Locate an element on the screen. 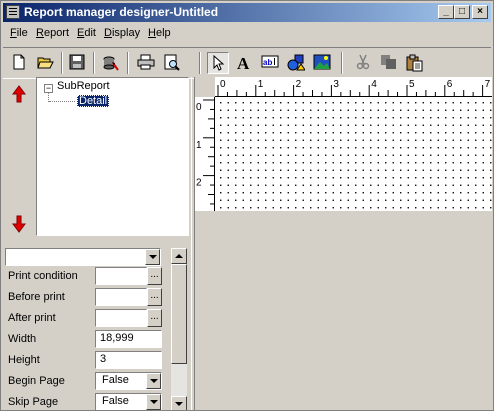 This screenshot has width=494, height=411. prop-before-print-field is located at coordinates (121, 297).